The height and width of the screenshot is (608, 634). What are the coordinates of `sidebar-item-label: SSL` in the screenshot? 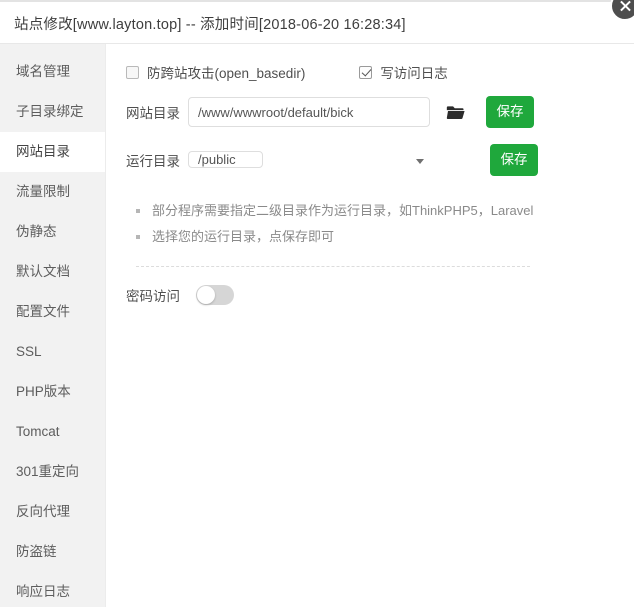 It's located at (29, 351).